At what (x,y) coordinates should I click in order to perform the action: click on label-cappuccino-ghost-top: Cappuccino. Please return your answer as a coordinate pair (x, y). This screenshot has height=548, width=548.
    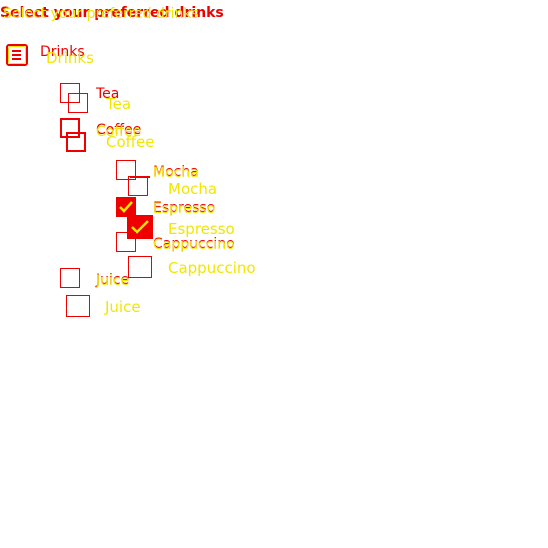
    Looking at the image, I should click on (194, 245).